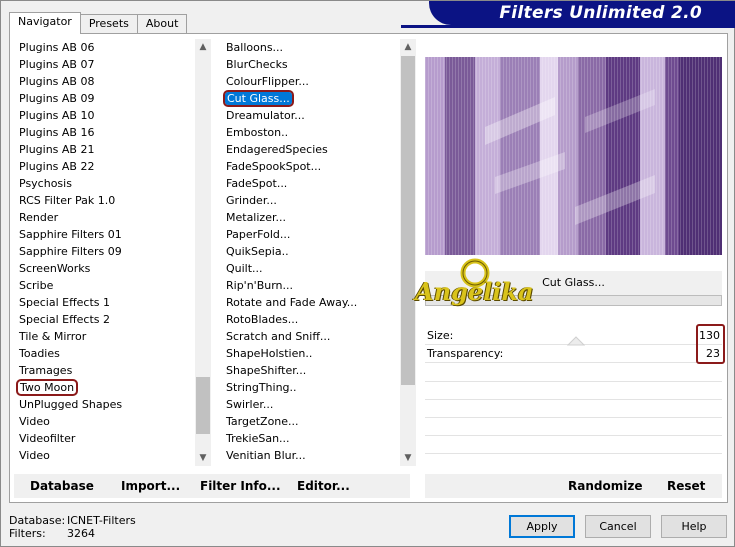  I want to click on list-item: Tile & Mirror, so click(104, 336).